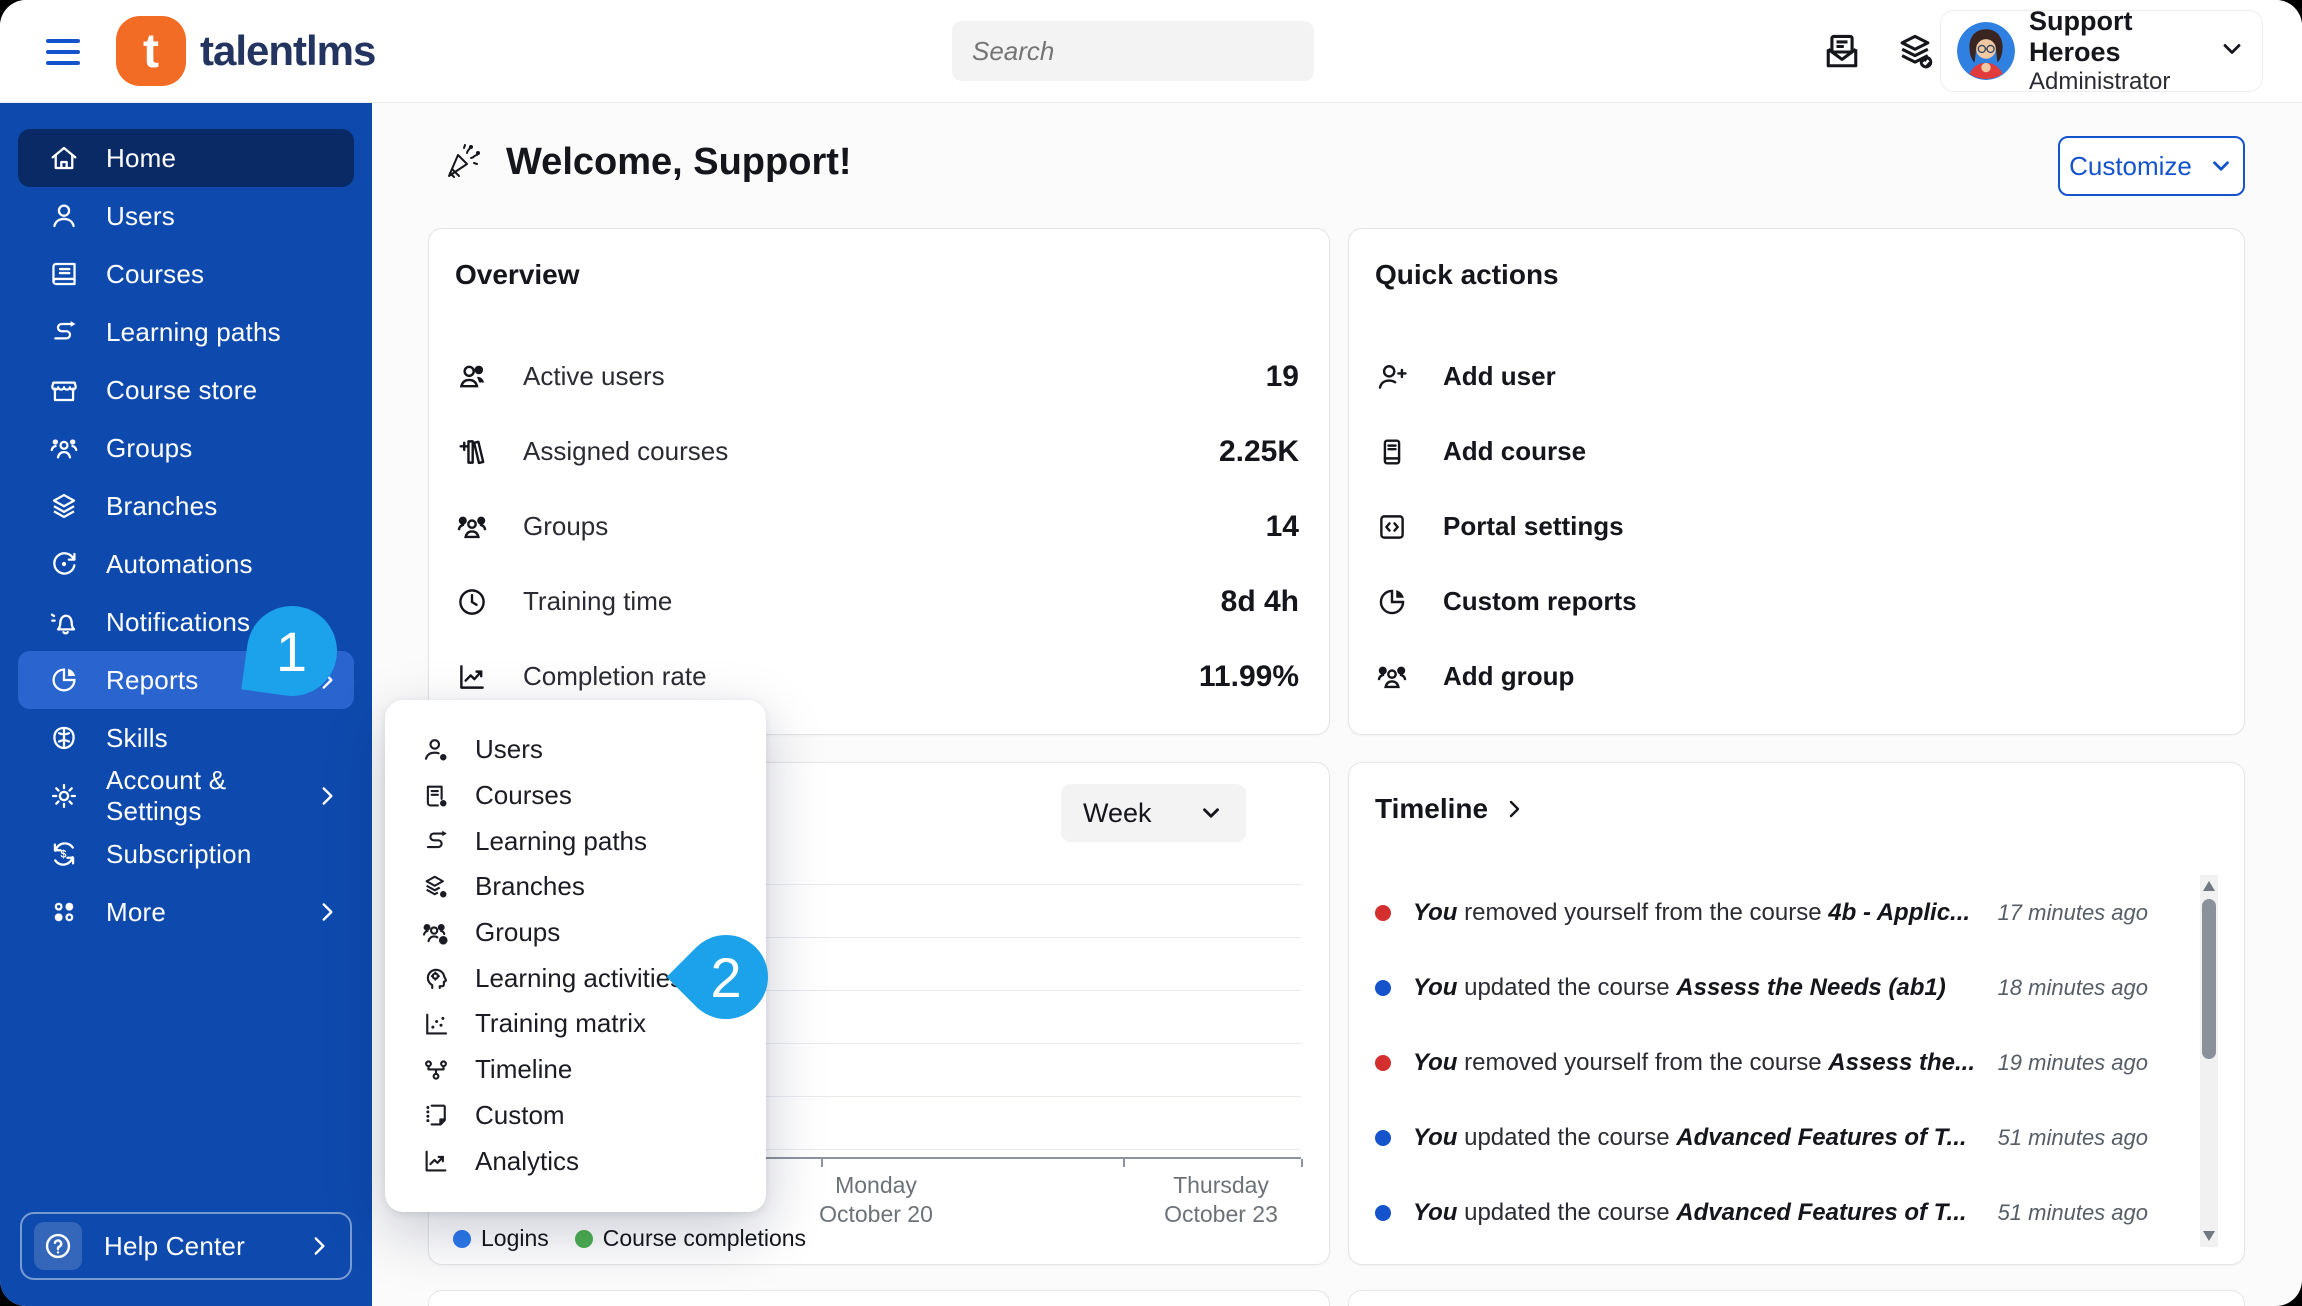  I want to click on legend-logins: Logins, so click(501, 1238).